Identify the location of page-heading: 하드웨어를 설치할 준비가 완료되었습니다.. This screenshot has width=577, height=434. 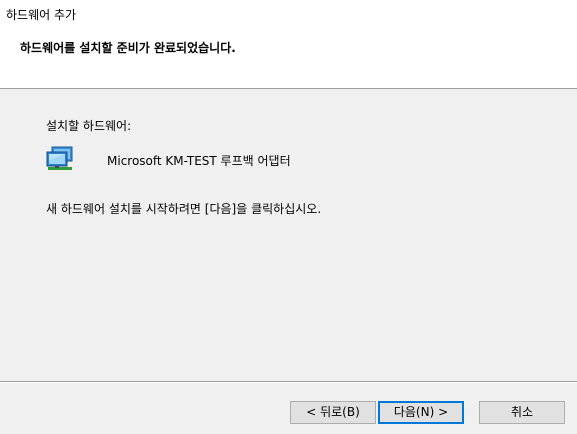
(128, 48).